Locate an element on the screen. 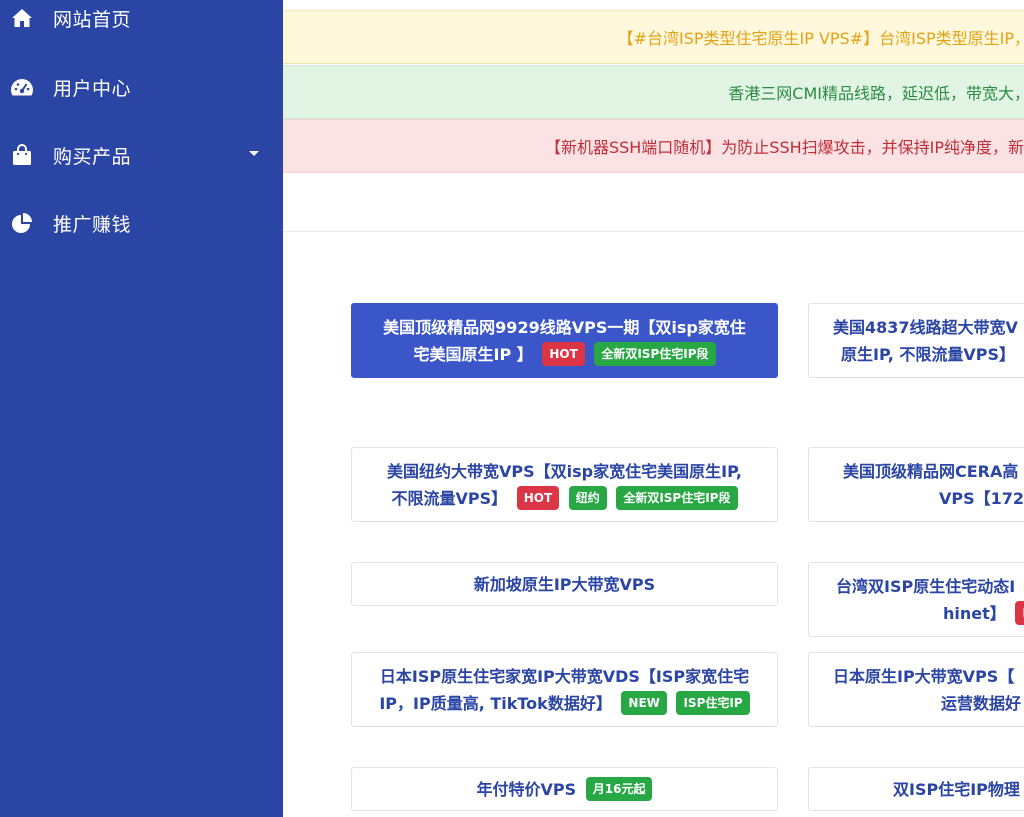  product-card: 台湾双ISP原生住宅动态I hinet】 HO is located at coordinates (916, 599).